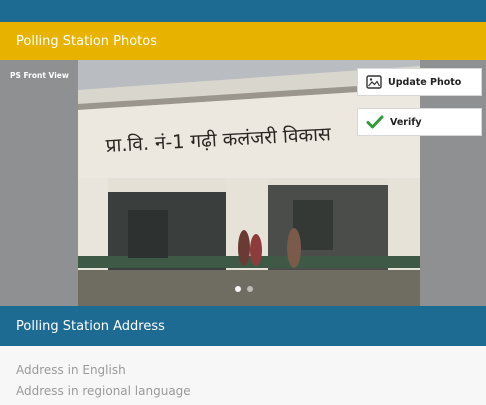  Describe the element at coordinates (90, 326) in the screenshot. I see `address-section-title: Polling Station Address` at that location.